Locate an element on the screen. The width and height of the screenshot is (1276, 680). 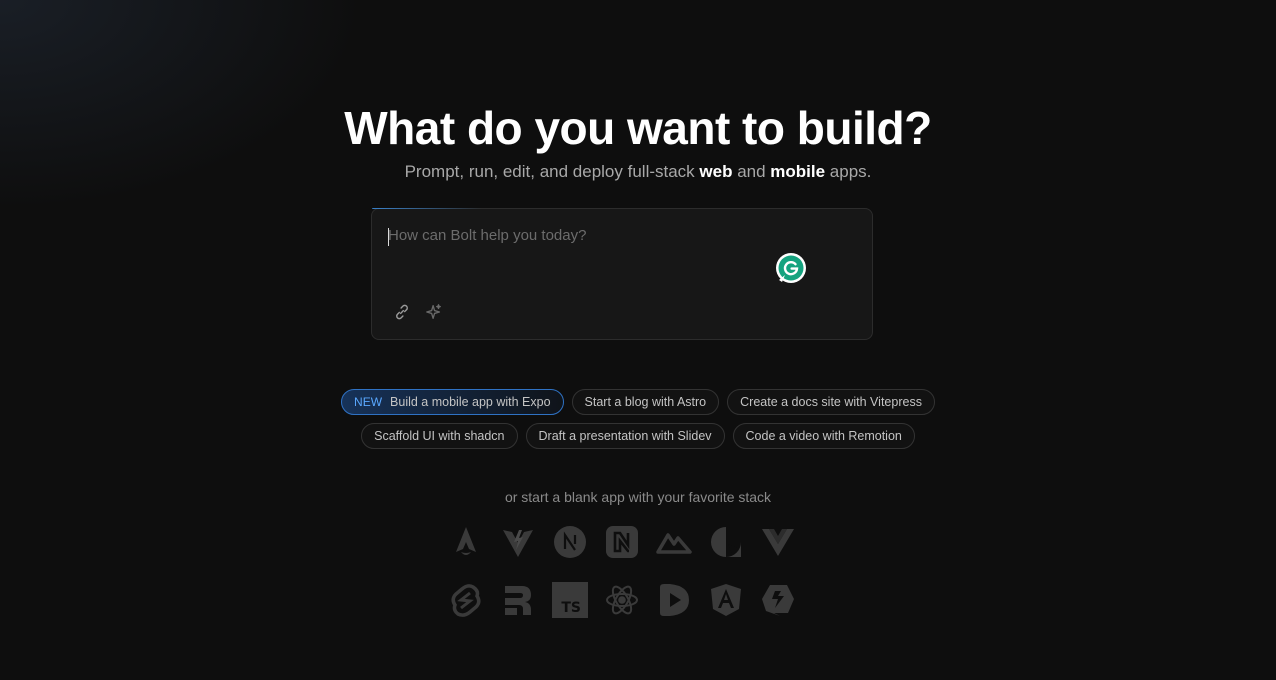
nuxt-icon is located at coordinates (622, 542).